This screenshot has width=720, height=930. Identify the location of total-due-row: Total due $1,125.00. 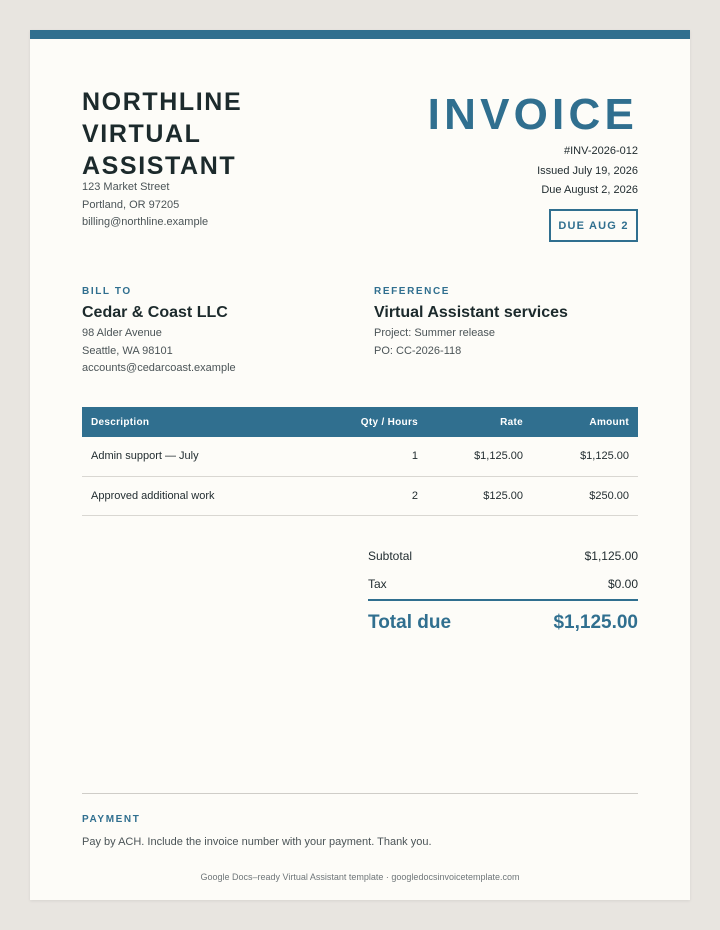
(503, 623).